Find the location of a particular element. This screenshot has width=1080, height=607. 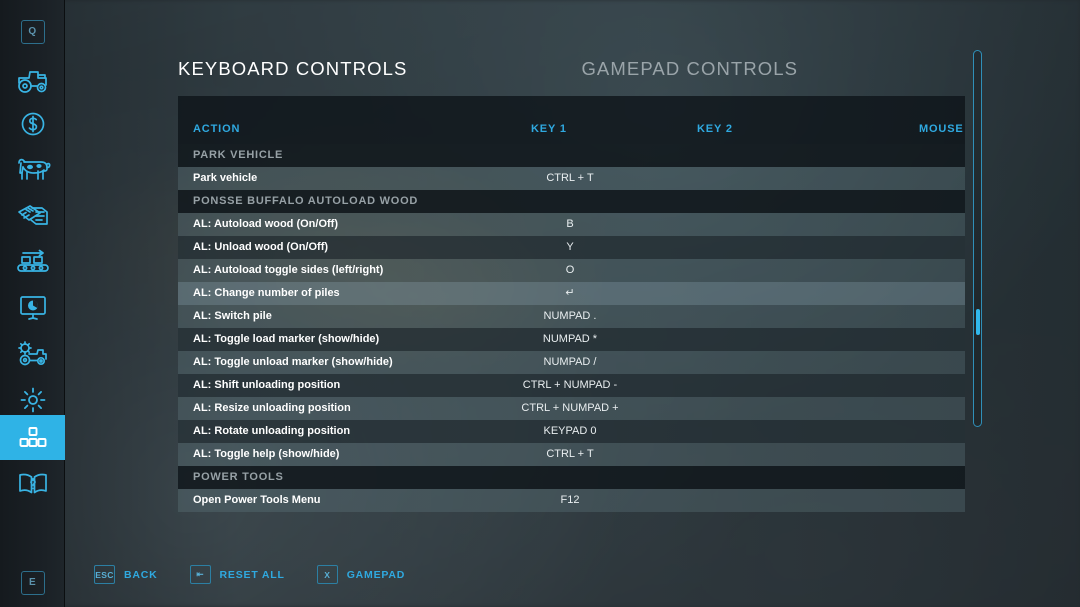

table-group-header: POWER TOOLS is located at coordinates (571, 477).